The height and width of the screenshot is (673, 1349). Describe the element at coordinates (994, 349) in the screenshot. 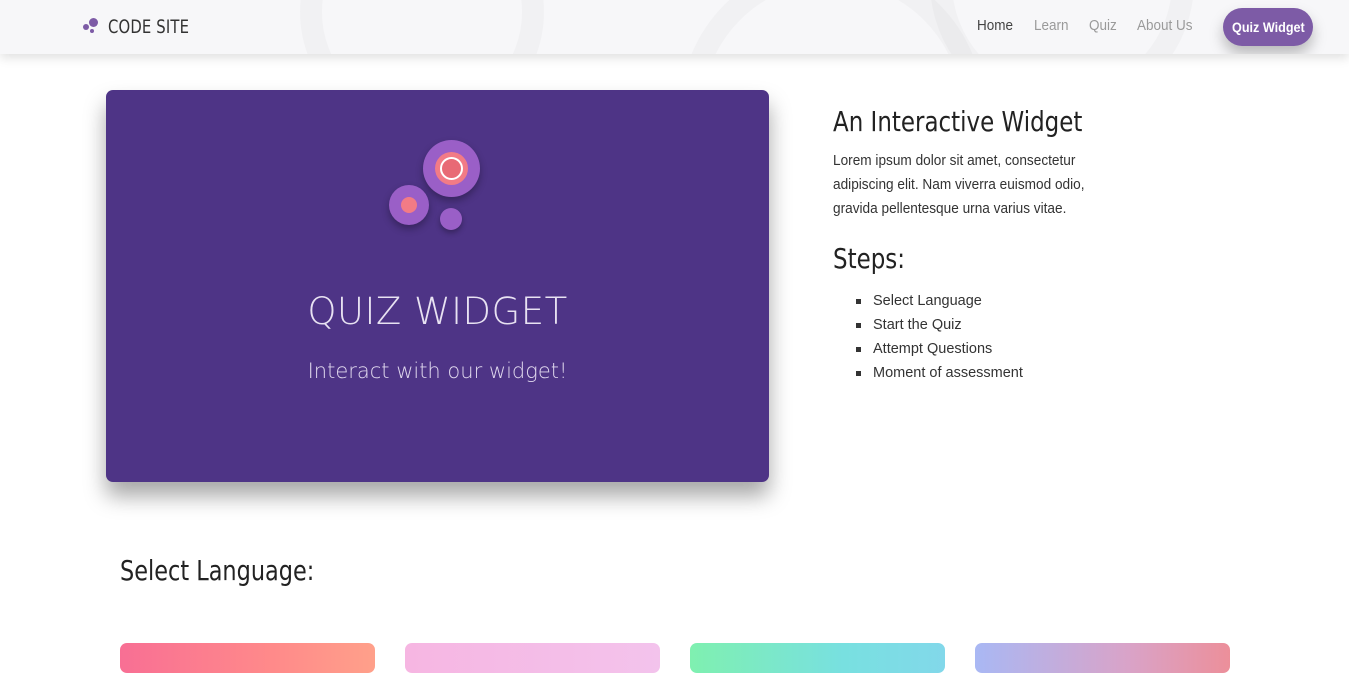

I see `step-item: Attempt Questions` at that location.